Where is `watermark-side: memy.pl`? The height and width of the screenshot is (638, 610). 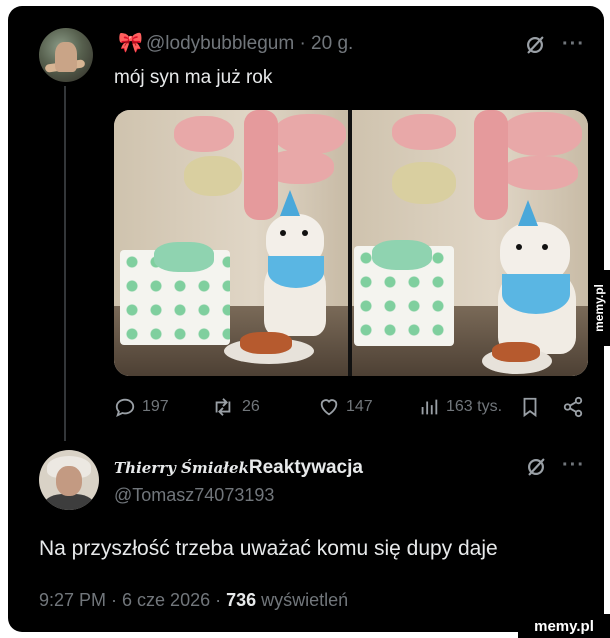
watermark-side: memy.pl is located at coordinates (599, 308).